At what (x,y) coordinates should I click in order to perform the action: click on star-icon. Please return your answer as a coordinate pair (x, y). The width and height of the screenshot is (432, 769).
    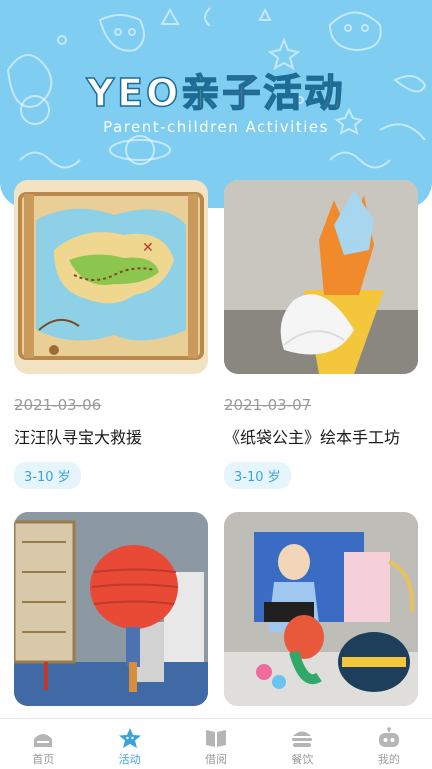
    Looking at the image, I should click on (129, 738).